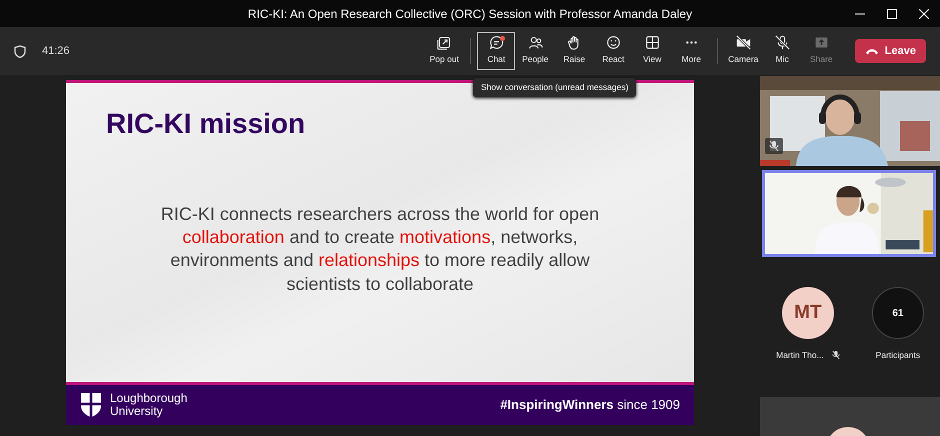 This screenshot has height=436, width=940. What do you see at coordinates (91, 405) in the screenshot?
I see `crest-icon` at bounding box center [91, 405].